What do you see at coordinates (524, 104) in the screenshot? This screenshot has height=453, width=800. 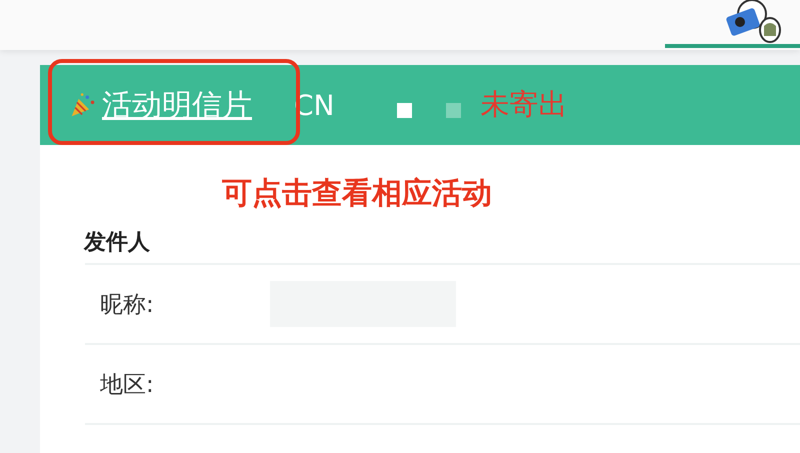 I see `status-label: 未寄出` at bounding box center [524, 104].